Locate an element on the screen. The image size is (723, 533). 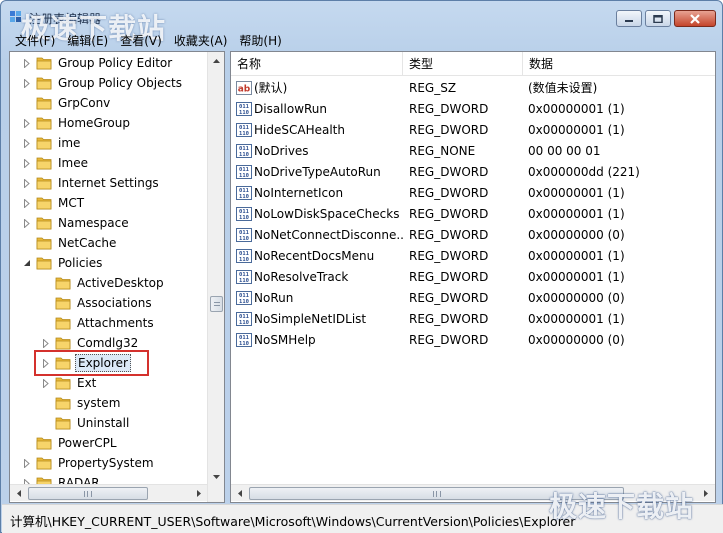
tree-item: Comdlg32 is located at coordinates (90, 343).